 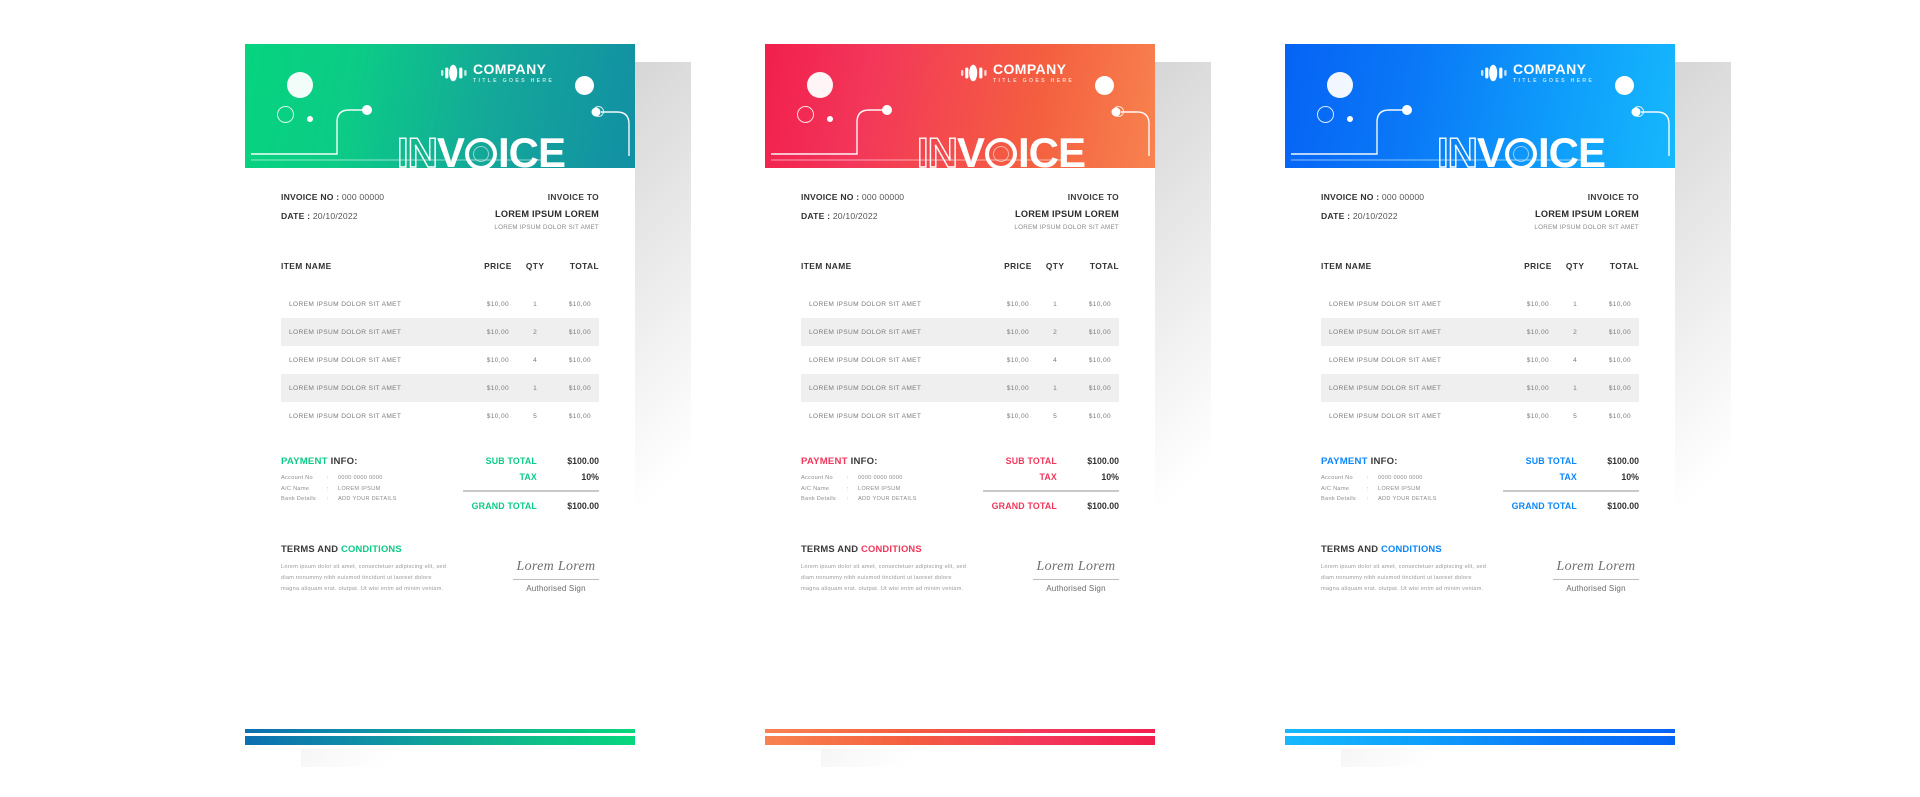 I want to click on cell-qty: 4, so click(x=1575, y=360).